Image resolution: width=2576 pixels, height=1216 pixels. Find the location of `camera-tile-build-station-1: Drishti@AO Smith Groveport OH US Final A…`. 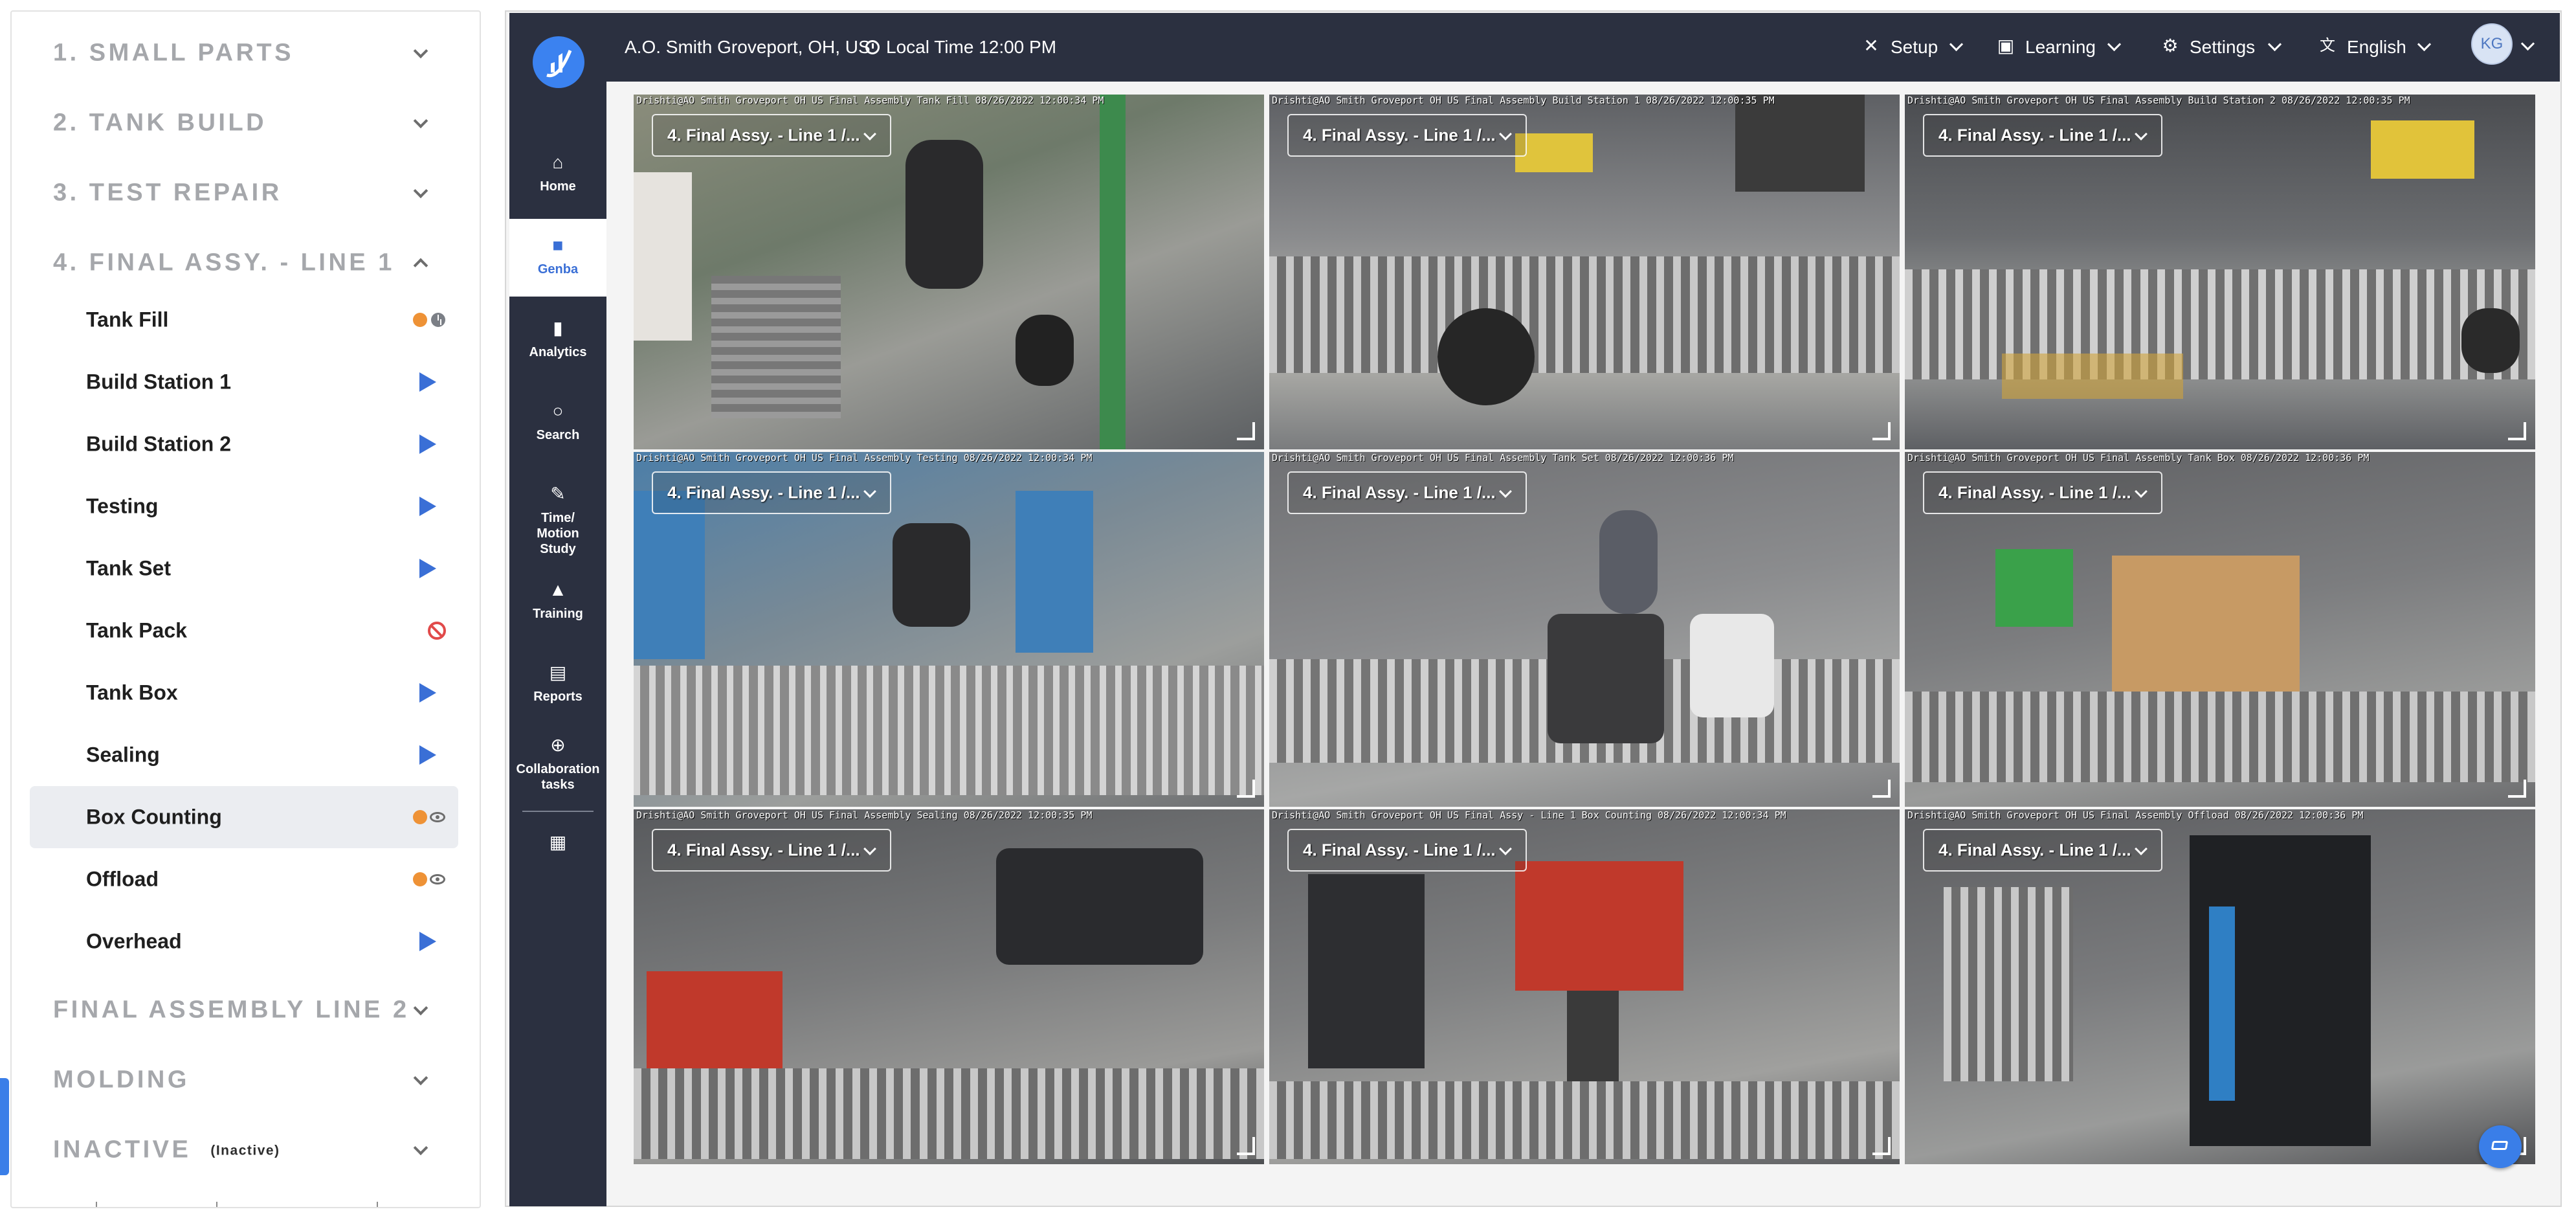

camera-tile-build-station-1: Drishti@AO Smith Groveport OH US Final A… is located at coordinates (1584, 272).